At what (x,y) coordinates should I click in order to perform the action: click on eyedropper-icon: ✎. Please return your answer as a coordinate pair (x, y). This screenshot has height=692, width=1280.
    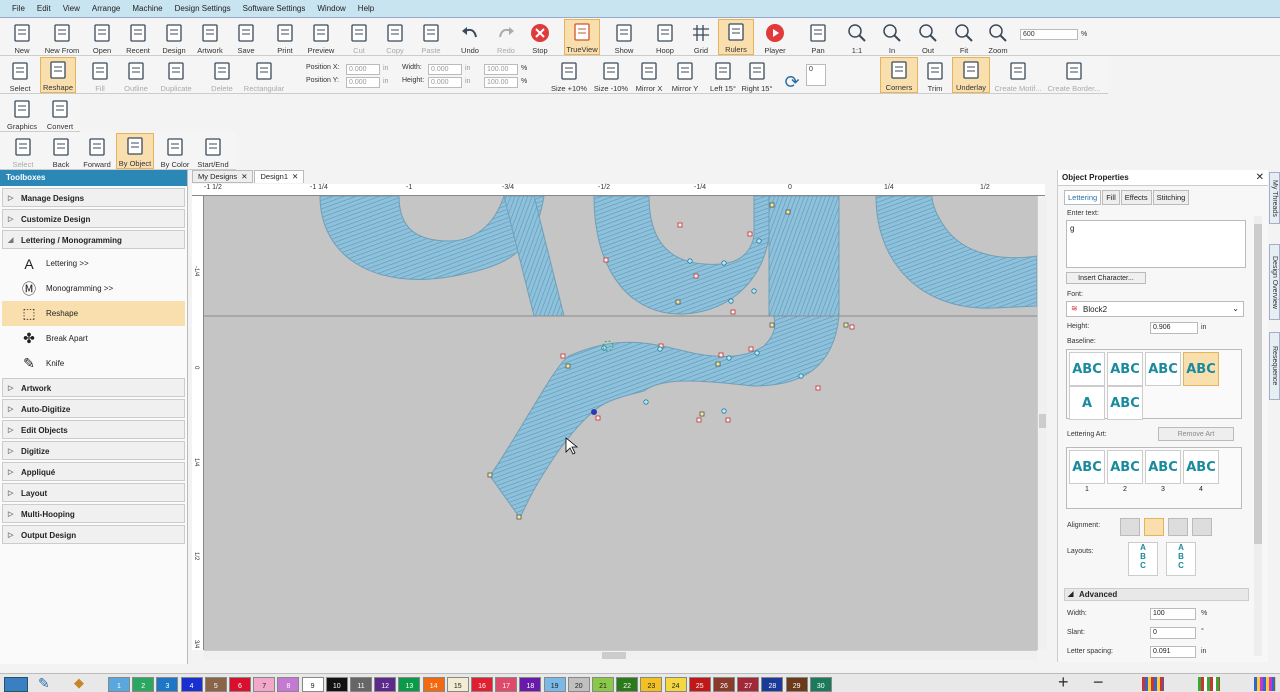
    Looking at the image, I should click on (44, 683).